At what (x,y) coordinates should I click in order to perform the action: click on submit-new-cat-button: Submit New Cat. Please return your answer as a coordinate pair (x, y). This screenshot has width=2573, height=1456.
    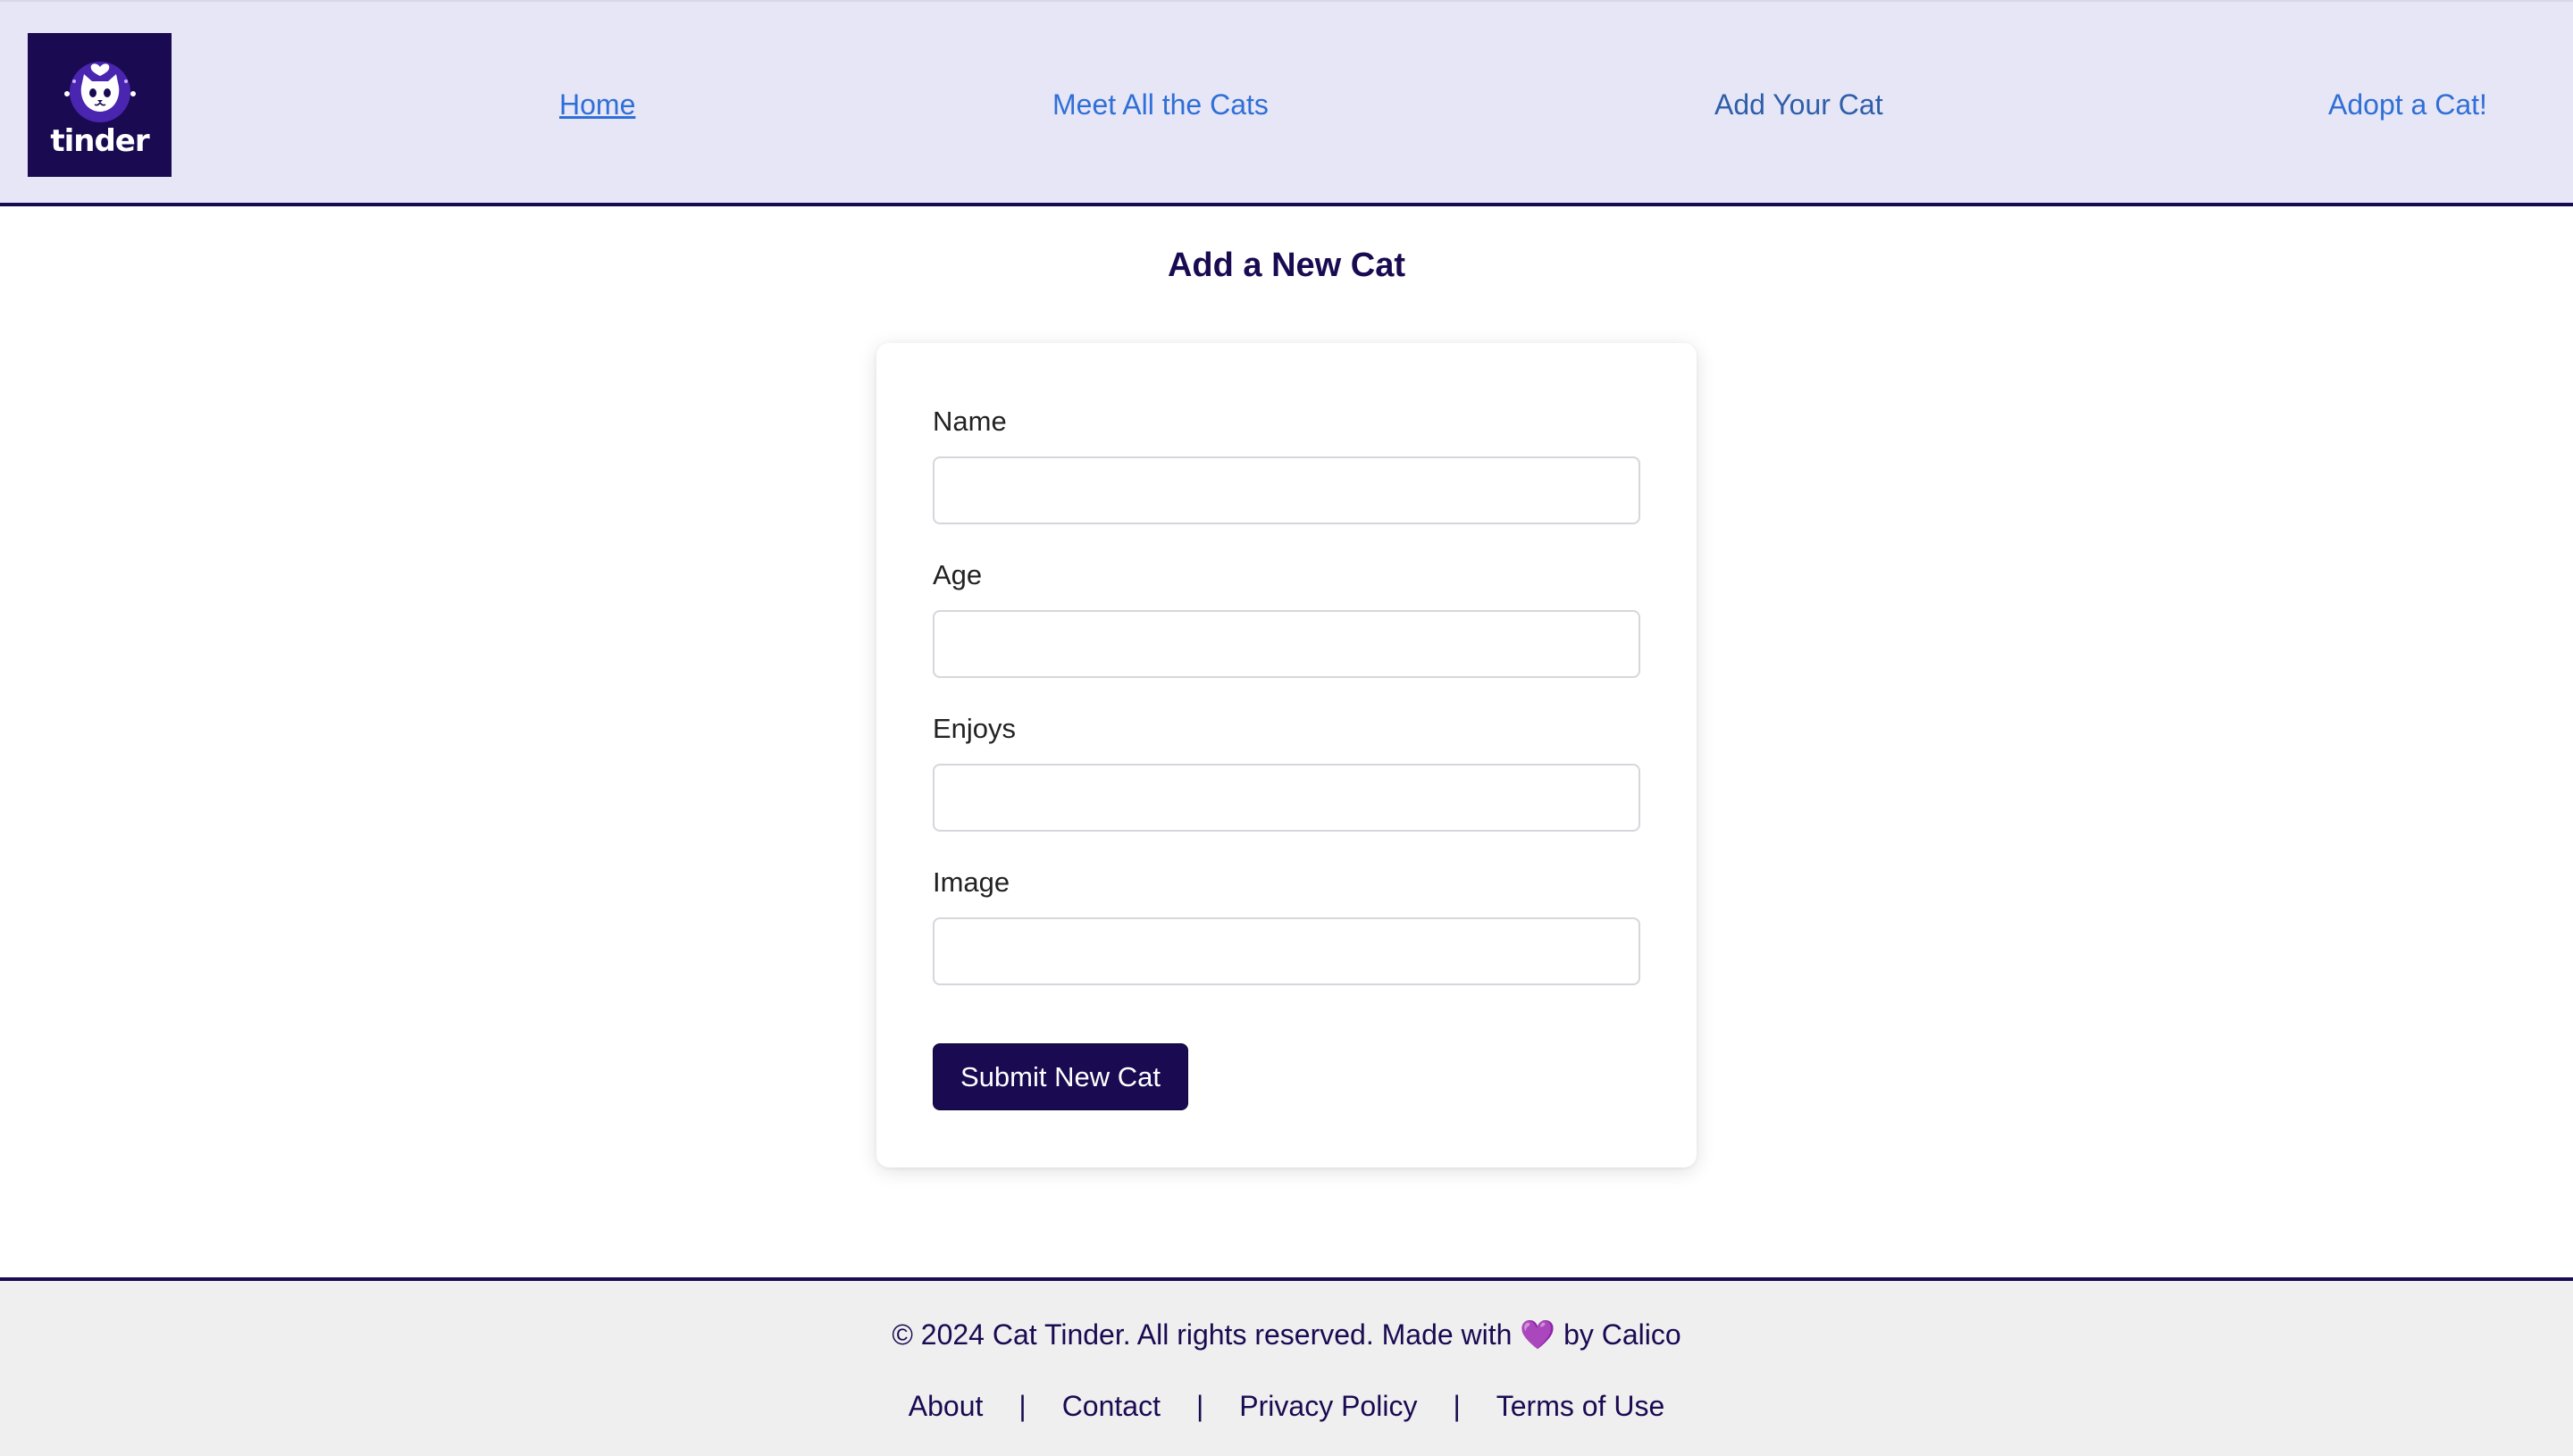
    Looking at the image, I should click on (1060, 1076).